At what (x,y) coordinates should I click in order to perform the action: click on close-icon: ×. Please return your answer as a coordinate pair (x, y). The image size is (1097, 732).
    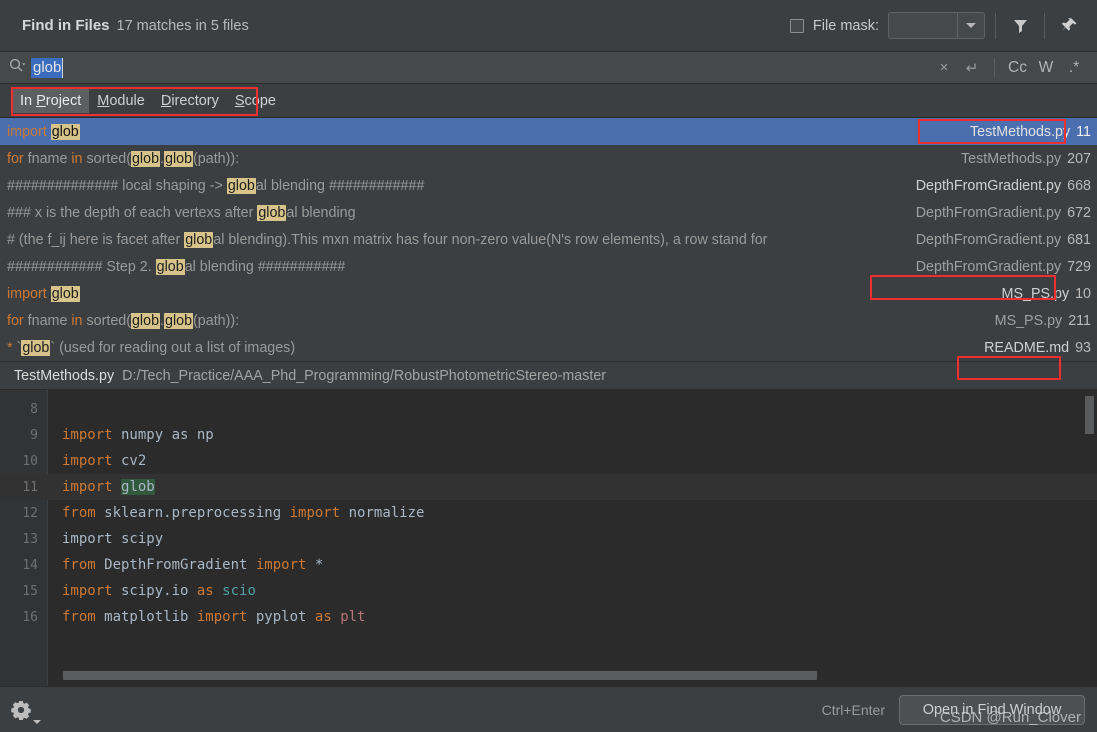
    Looking at the image, I should click on (944, 68).